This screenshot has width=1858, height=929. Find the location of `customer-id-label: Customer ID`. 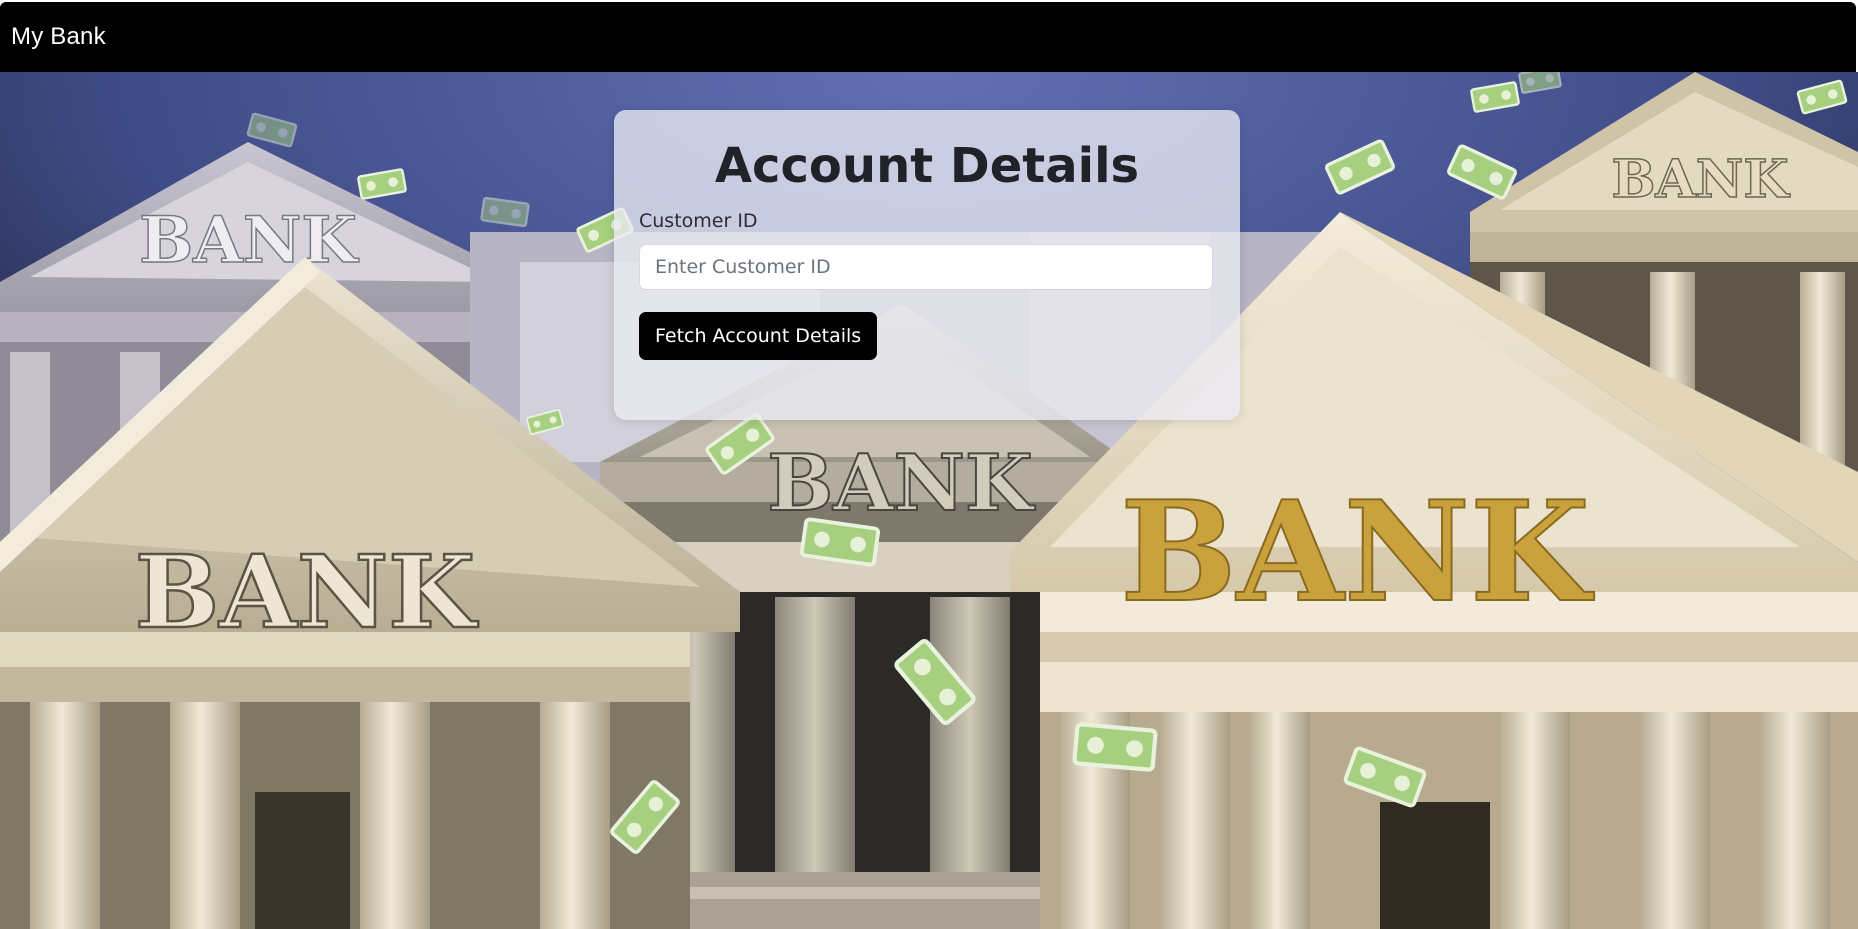

customer-id-label: Customer ID is located at coordinates (698, 221).